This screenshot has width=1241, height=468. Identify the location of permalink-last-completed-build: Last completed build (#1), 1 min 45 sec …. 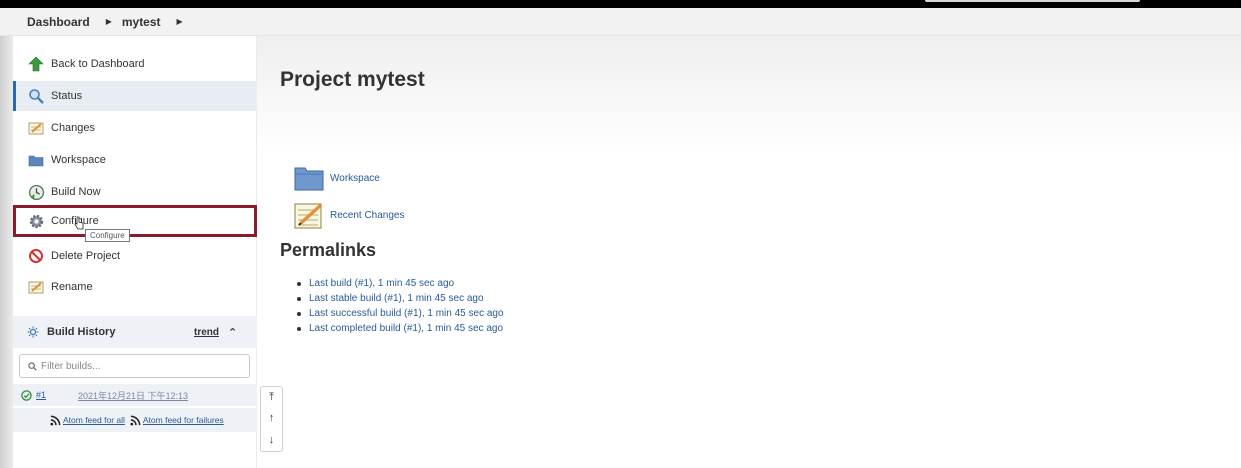
(406, 328).